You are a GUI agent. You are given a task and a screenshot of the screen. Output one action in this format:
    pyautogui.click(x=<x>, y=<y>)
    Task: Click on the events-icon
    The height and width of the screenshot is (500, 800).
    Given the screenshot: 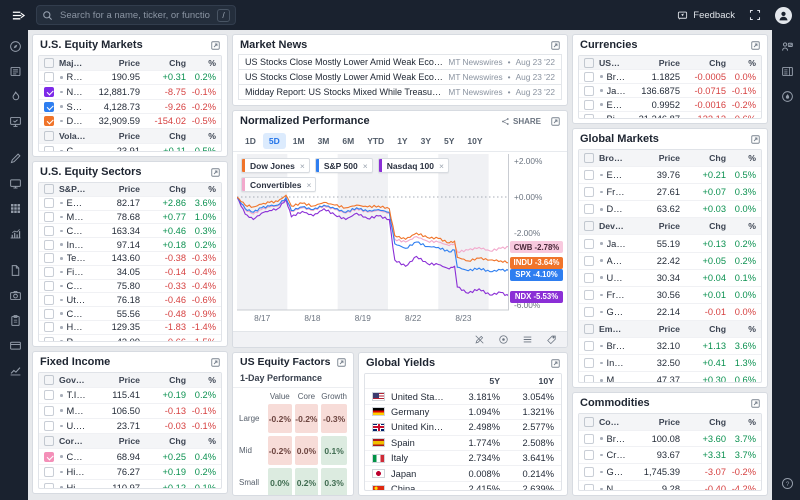 What is the action you would take?
    pyautogui.click(x=503, y=339)
    